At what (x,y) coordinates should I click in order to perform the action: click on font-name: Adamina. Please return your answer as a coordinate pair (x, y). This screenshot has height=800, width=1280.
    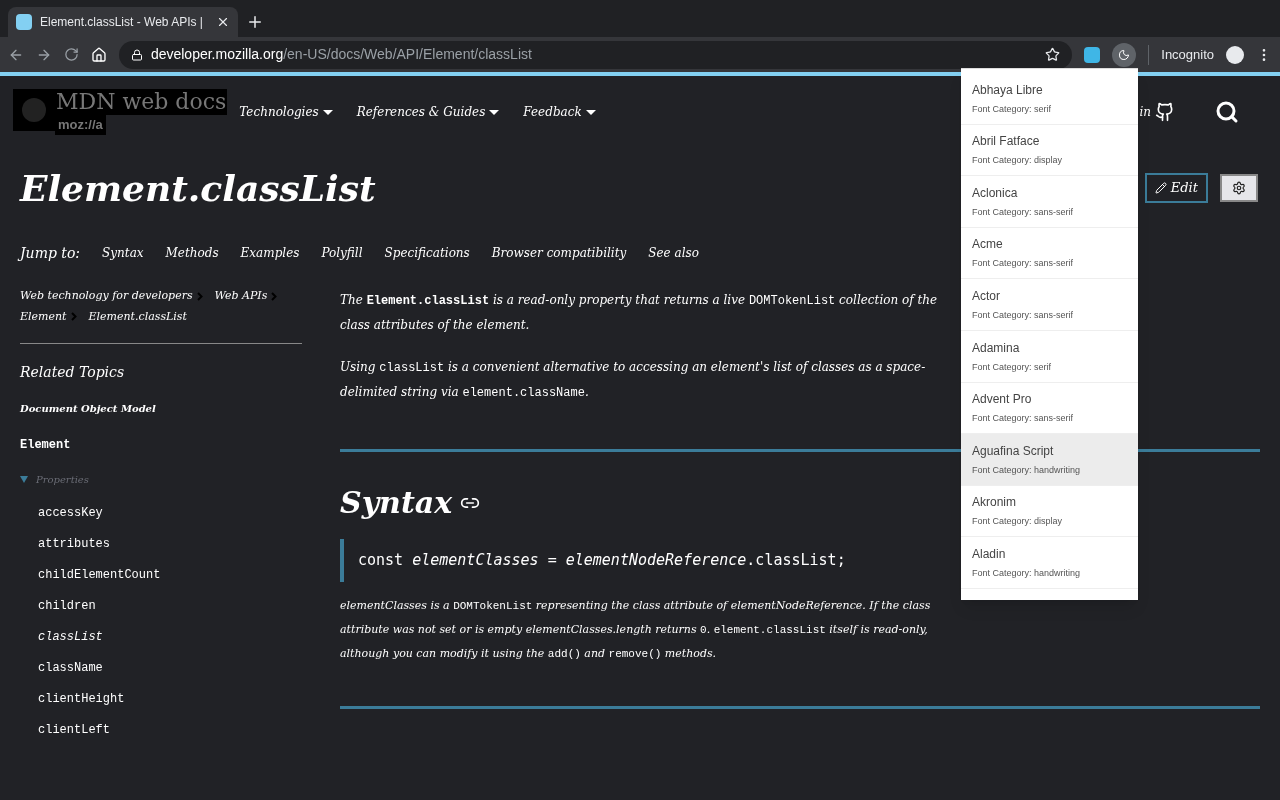
    Looking at the image, I should click on (996, 348).